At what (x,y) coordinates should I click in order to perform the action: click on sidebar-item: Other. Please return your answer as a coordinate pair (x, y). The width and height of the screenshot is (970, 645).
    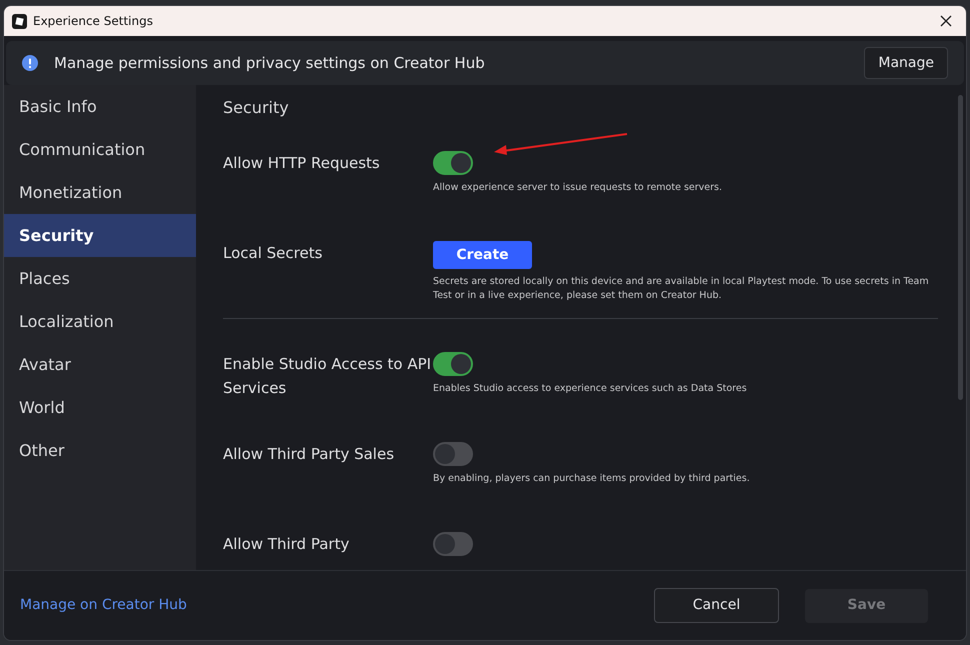
    Looking at the image, I should click on (100, 450).